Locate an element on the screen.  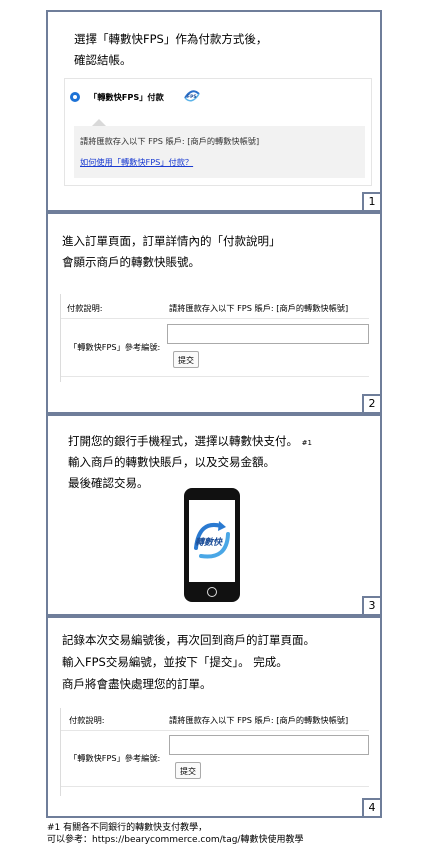
instruction-line-1: 選擇「轉數快FPS」作為付款方式後， is located at coordinates (171, 39).